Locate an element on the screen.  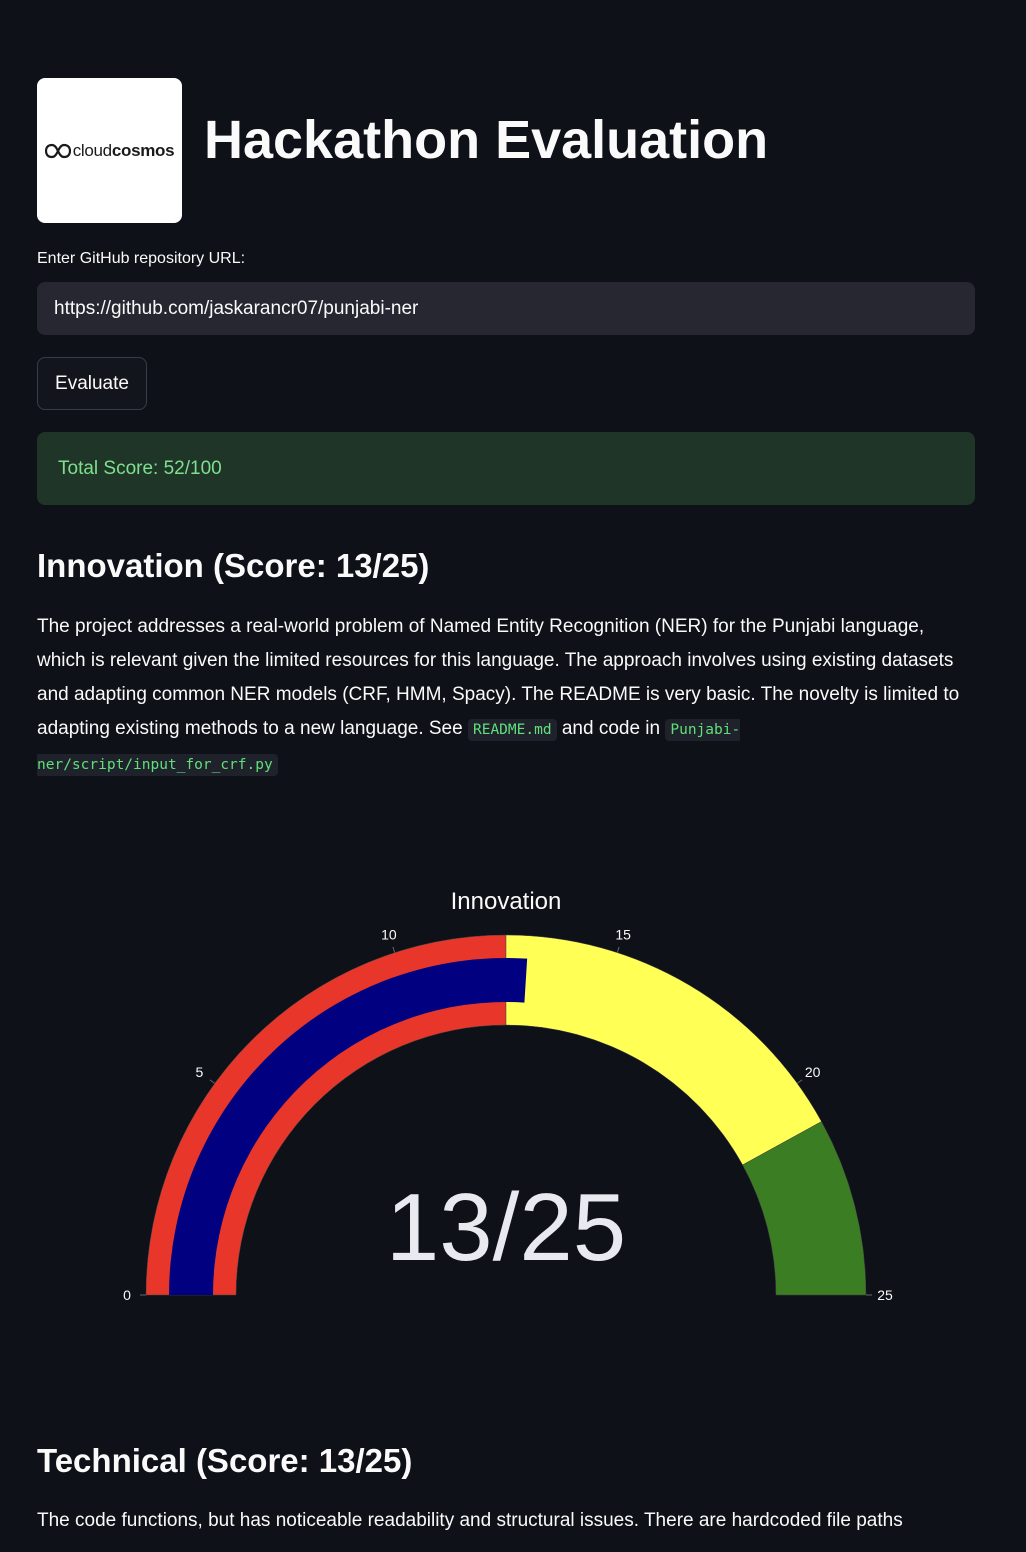
gauge-tick-label: 0 is located at coordinates (127, 1295).